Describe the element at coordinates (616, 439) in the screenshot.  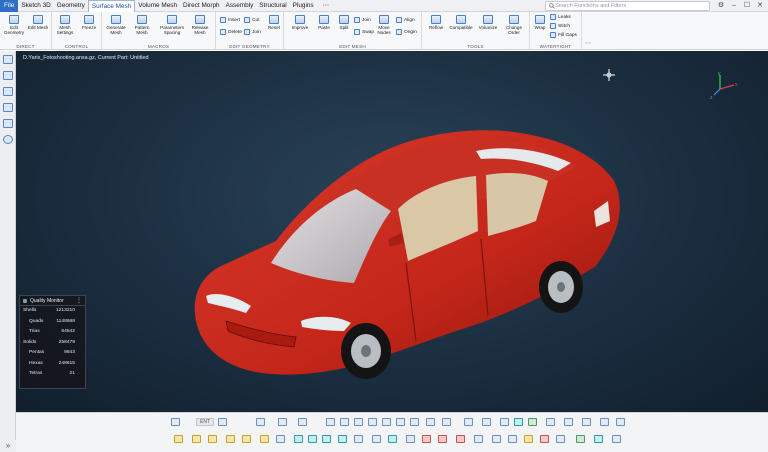
I see `display-settings-icon` at that location.